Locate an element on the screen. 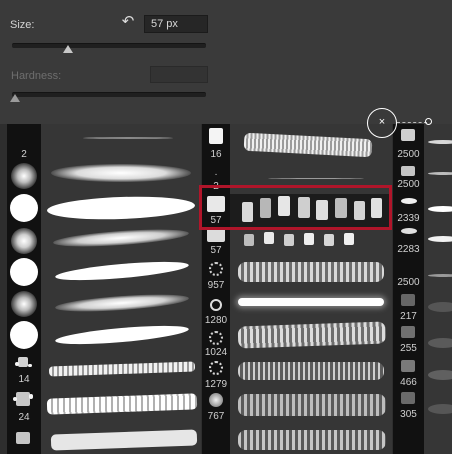  brush-size-label: 14 is located at coordinates (24, 379).